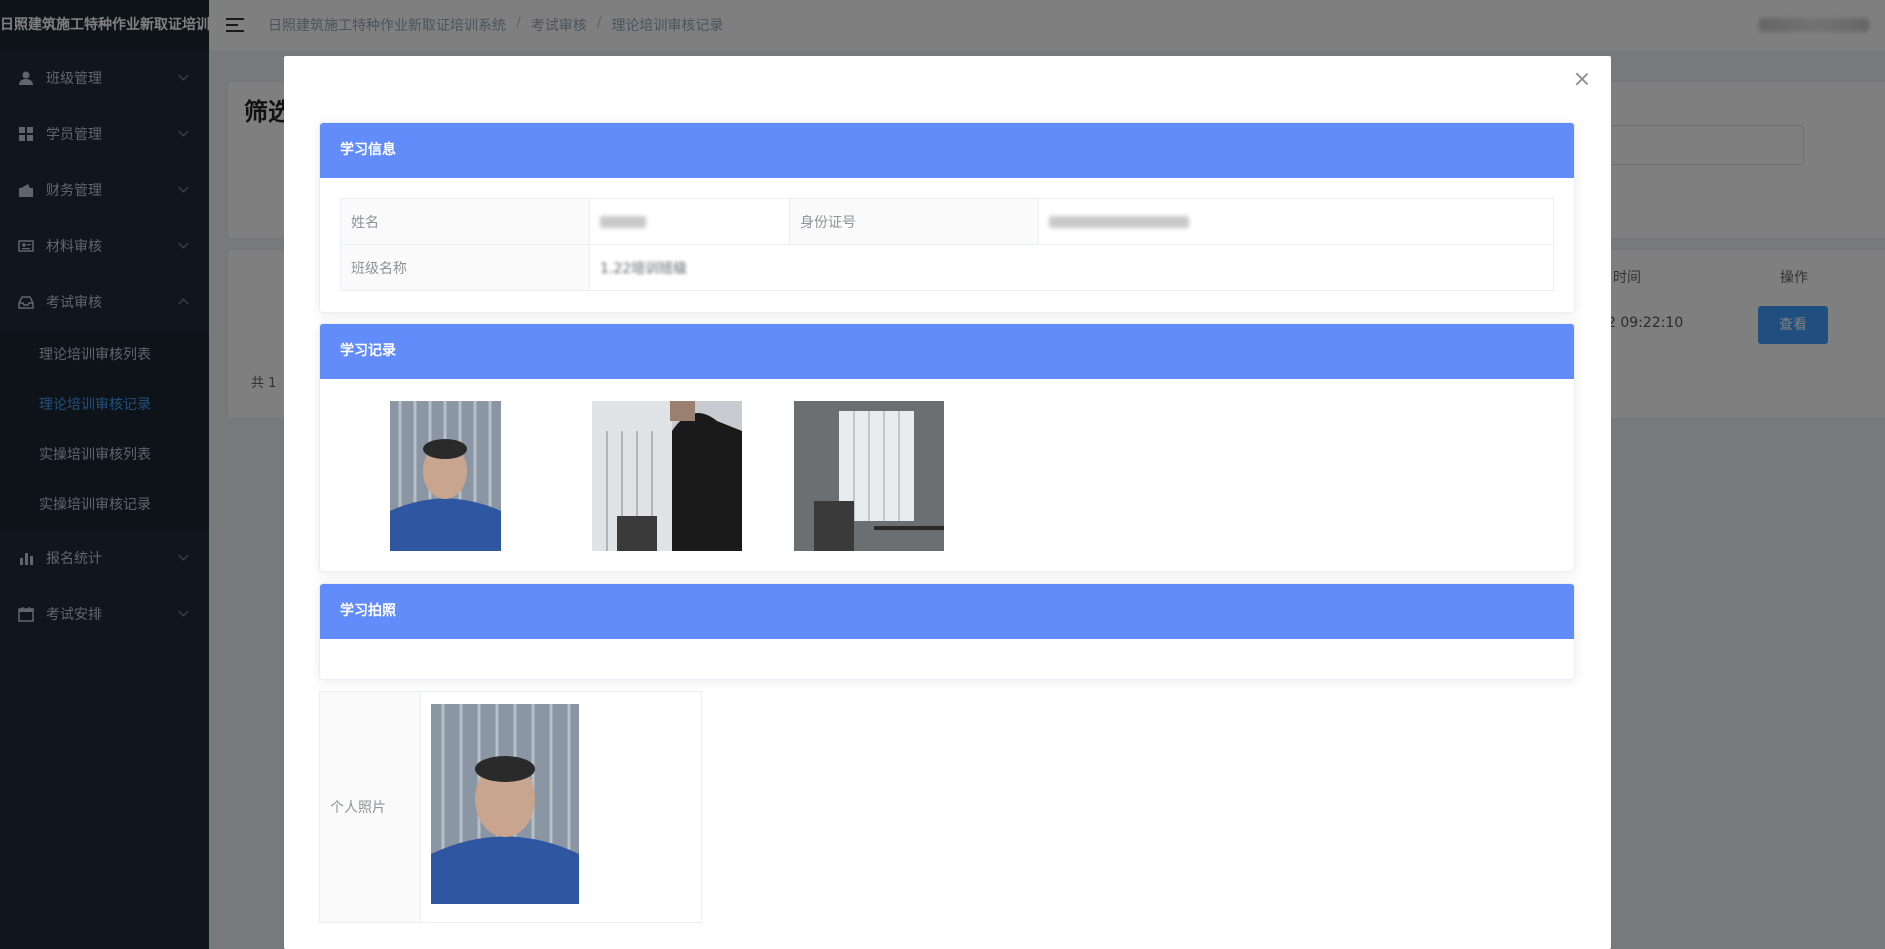 This screenshot has height=949, width=1885. I want to click on personal-photo-cell, so click(561, 807).